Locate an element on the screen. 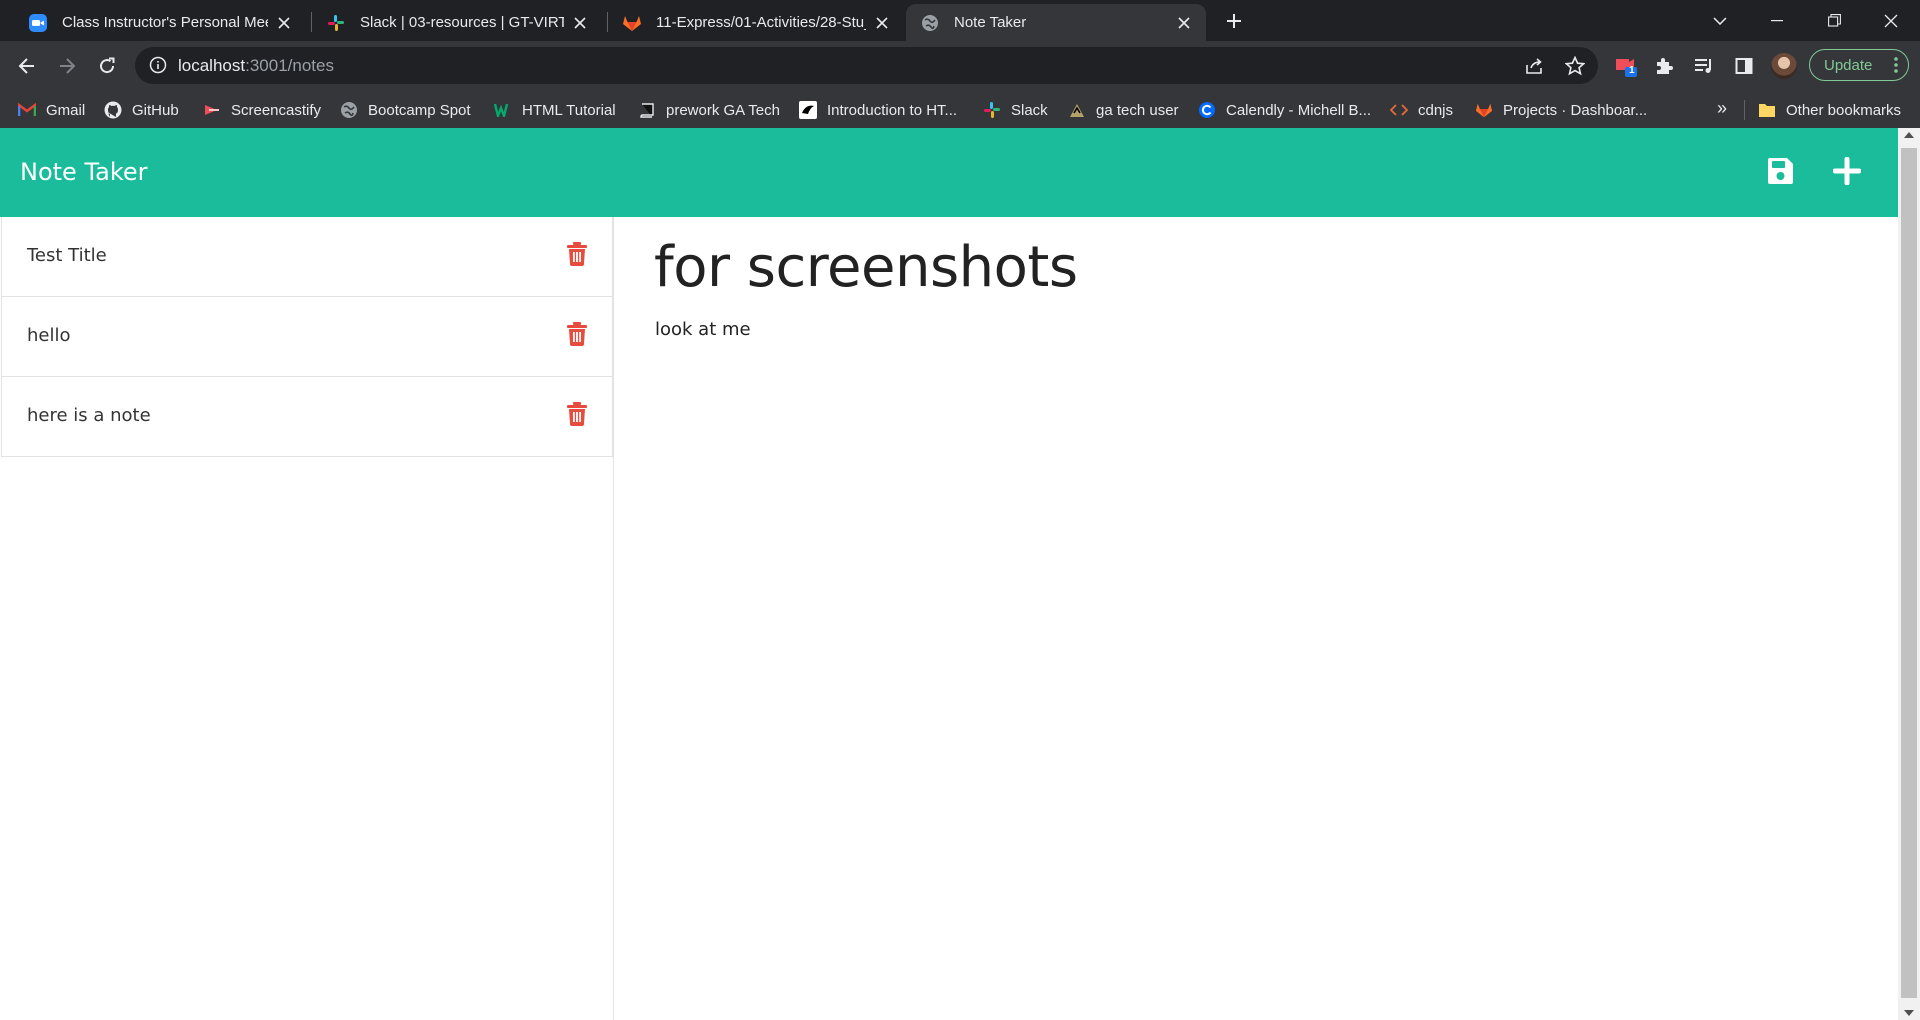  list-item: Test Title is located at coordinates (307, 257).